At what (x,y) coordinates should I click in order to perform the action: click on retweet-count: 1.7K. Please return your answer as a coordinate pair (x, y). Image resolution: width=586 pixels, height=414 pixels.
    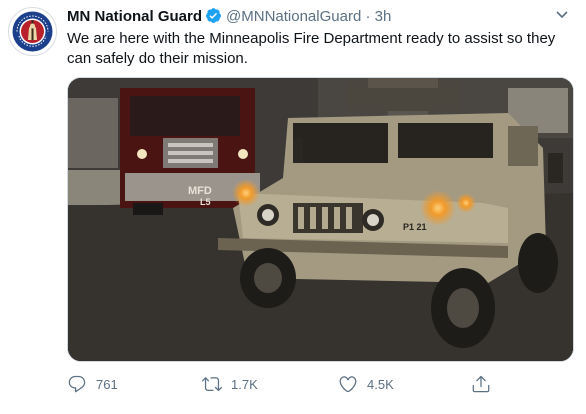
    Looking at the image, I should click on (244, 384).